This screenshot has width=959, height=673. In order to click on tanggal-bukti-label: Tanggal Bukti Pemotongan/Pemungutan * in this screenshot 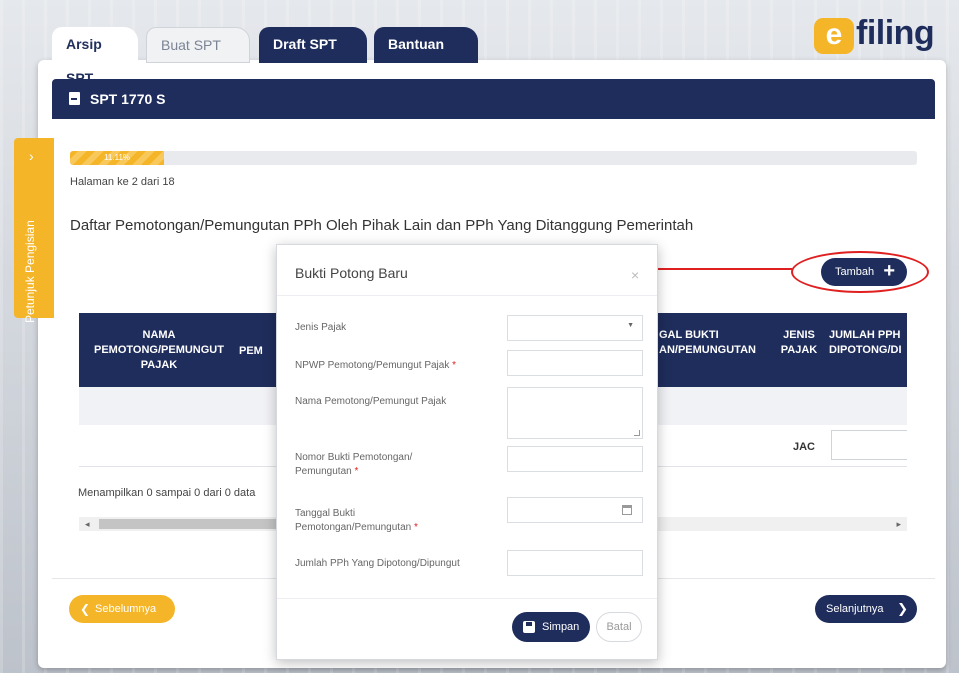, I will do `click(356, 520)`.